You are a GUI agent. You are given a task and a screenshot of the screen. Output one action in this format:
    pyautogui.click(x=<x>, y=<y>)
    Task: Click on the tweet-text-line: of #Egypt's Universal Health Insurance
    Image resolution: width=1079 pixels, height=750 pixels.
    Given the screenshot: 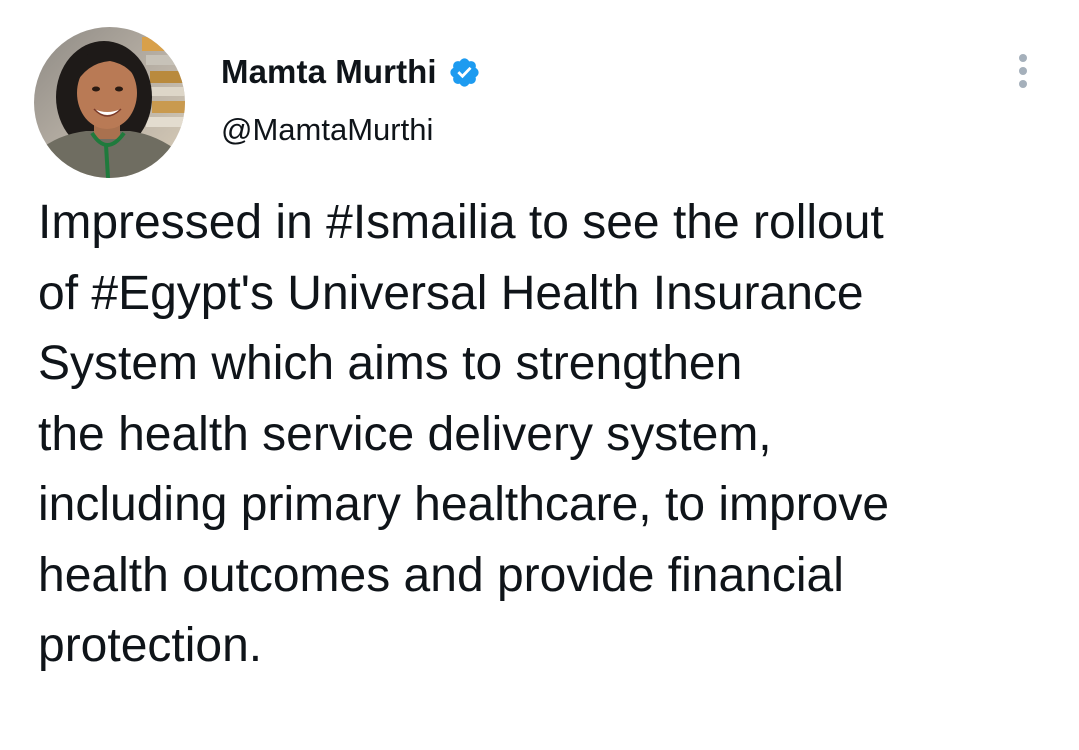 What is the action you would take?
    pyautogui.click(x=451, y=293)
    